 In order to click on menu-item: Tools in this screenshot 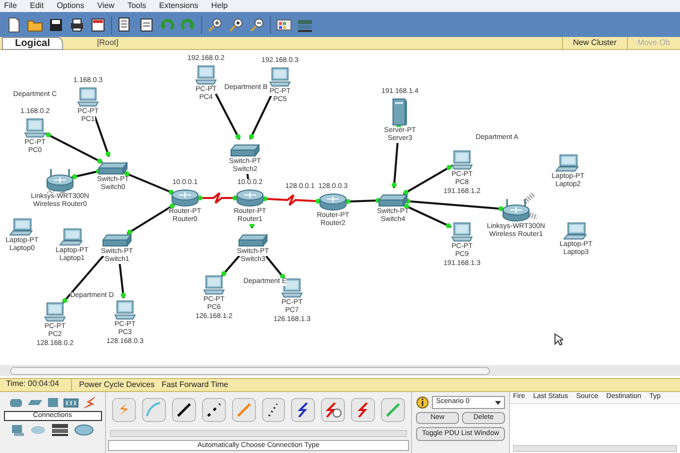, I will do `click(136, 6)`.